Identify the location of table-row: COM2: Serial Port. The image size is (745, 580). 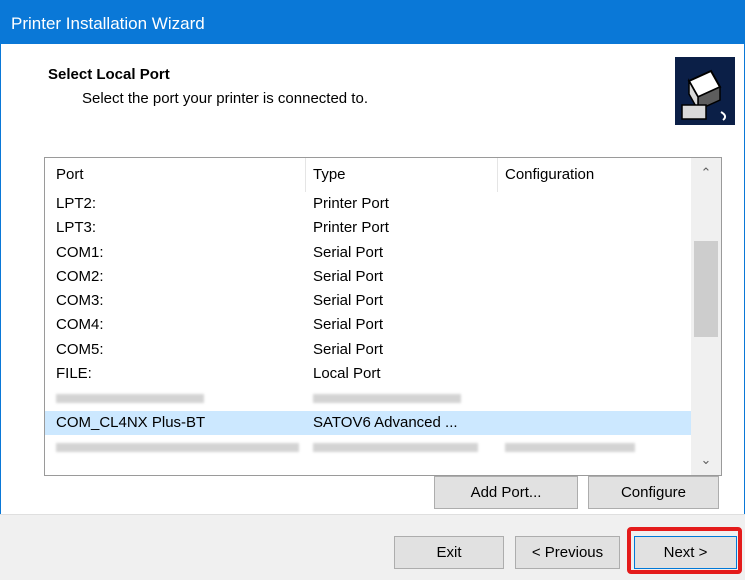
(368, 277).